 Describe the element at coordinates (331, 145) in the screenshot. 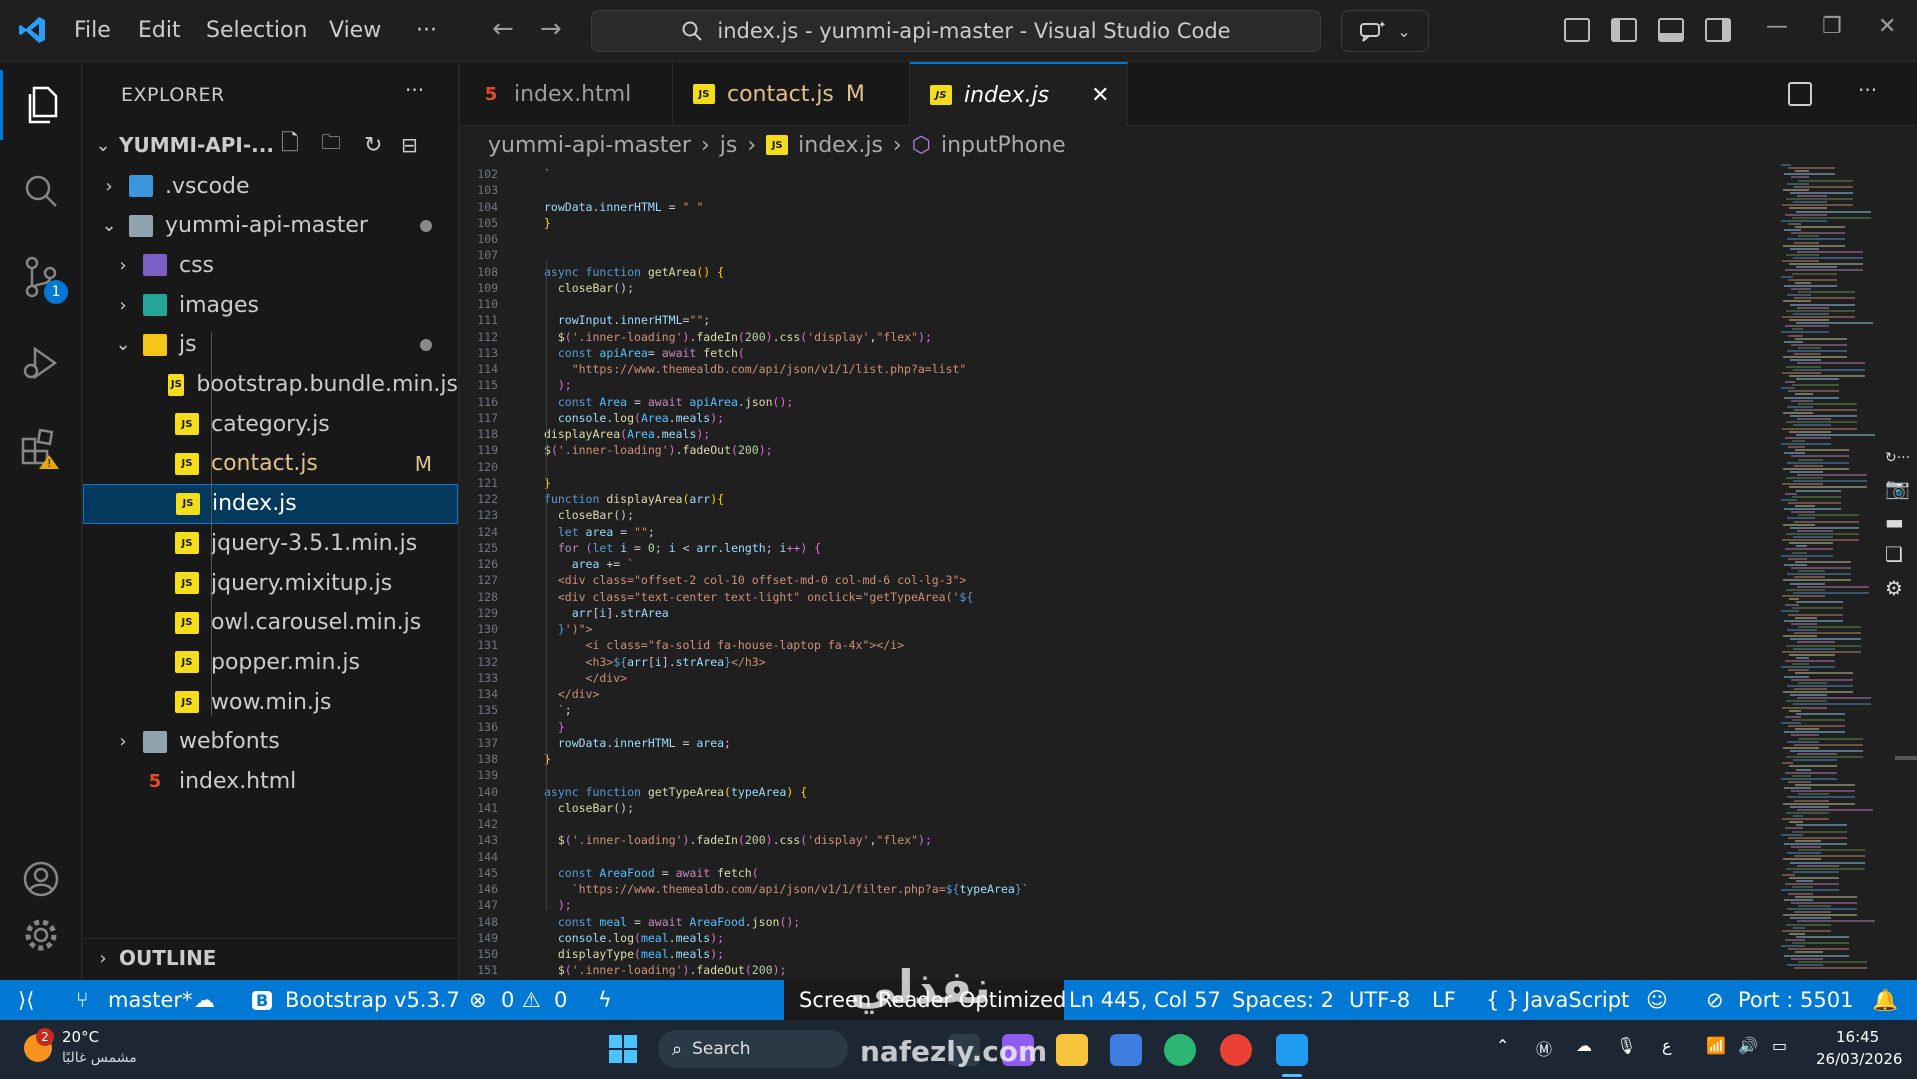

I see `new-folder-icon: 🗀` at that location.